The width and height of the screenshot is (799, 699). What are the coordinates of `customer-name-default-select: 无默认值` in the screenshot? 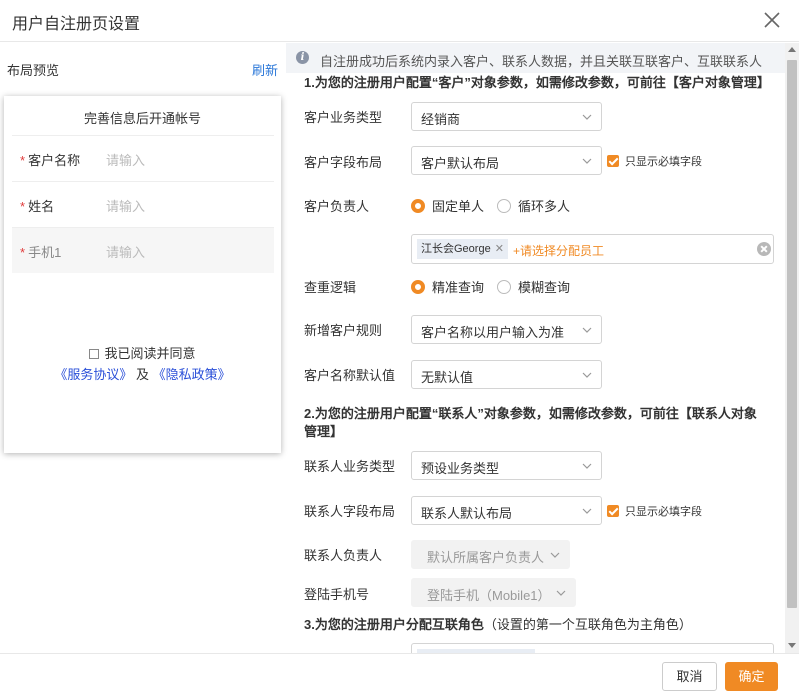 It's located at (506, 374).